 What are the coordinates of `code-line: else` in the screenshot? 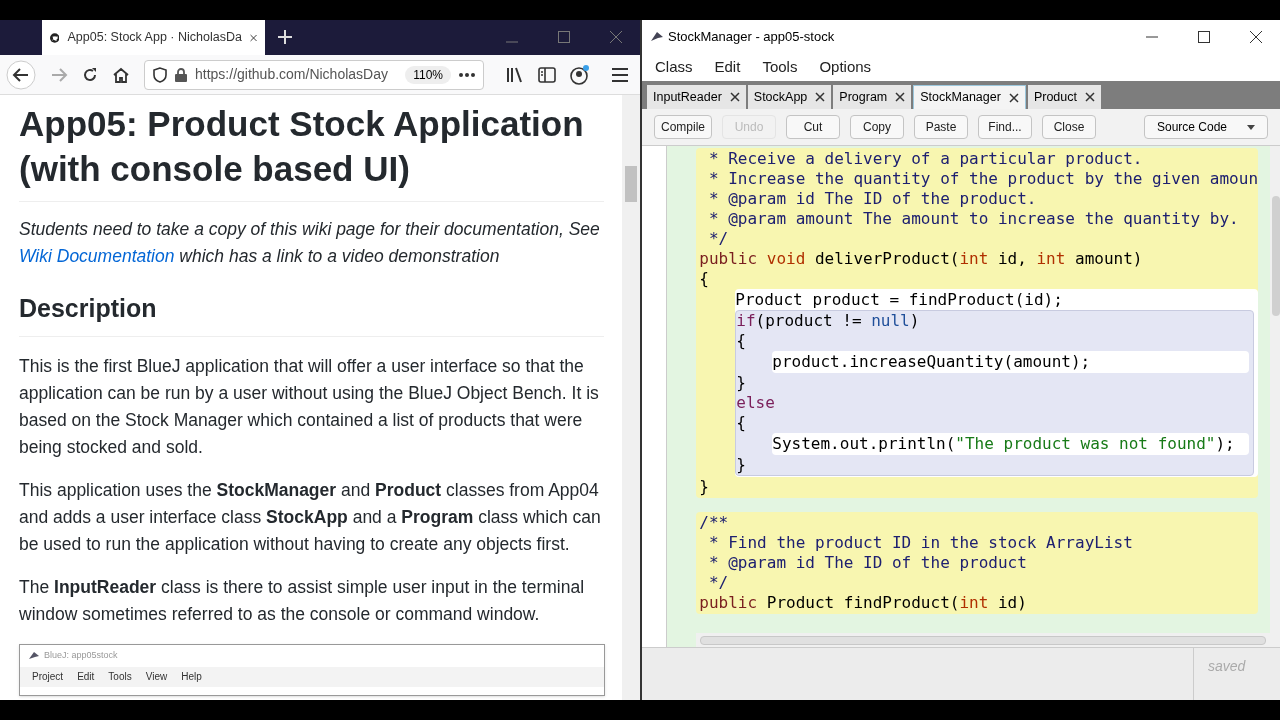 It's located at (756, 403).